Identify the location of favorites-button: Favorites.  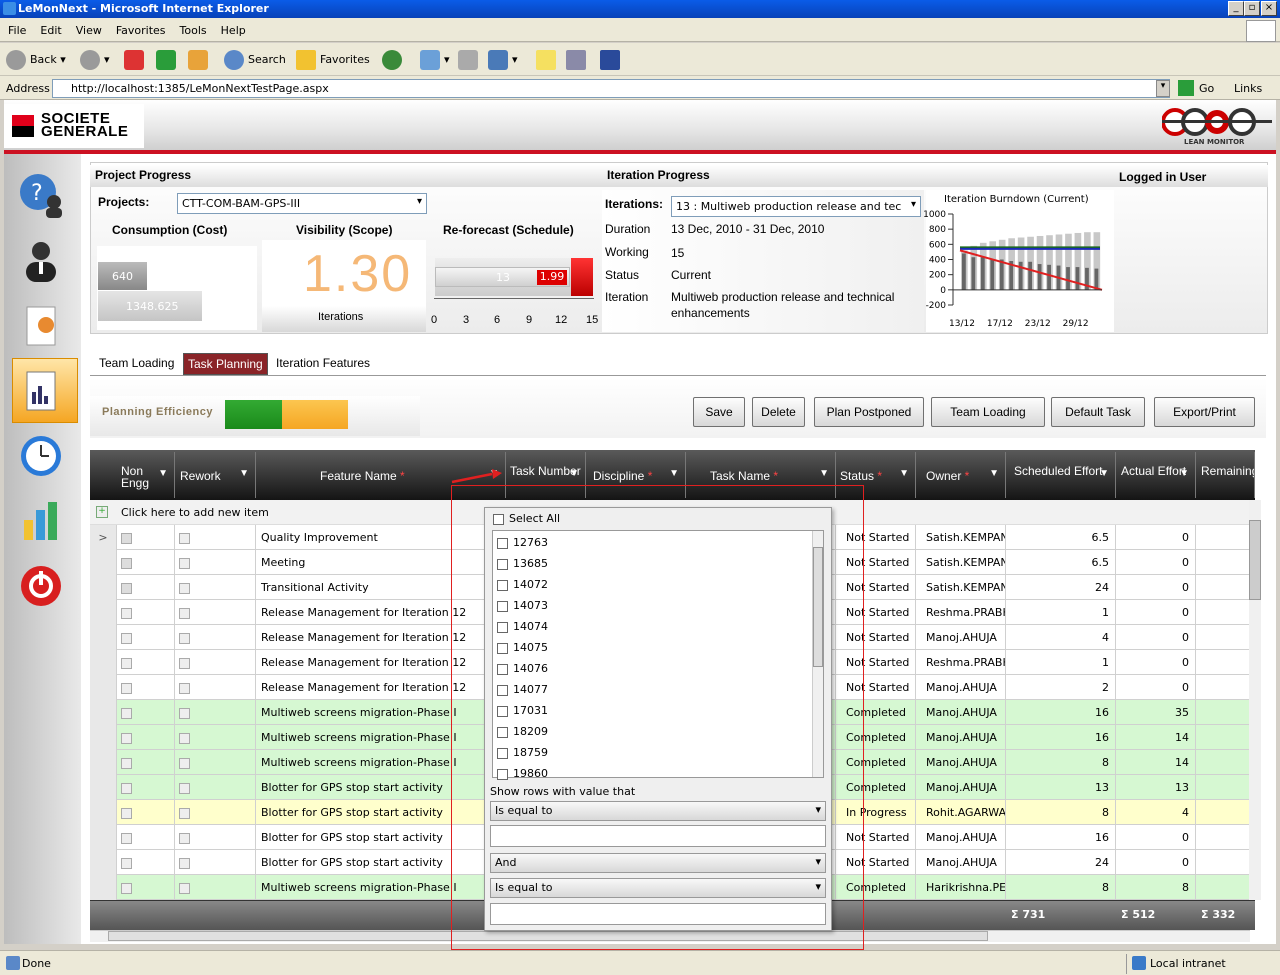
(333, 60).